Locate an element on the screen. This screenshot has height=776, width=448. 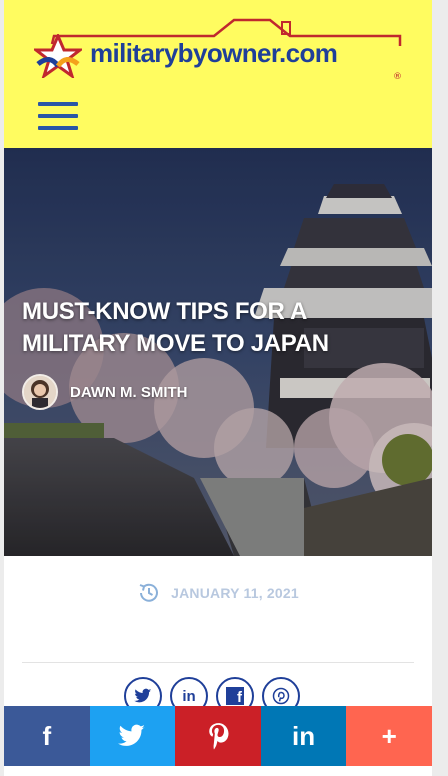
share-bar-linkedin-button: in is located at coordinates (303, 736).